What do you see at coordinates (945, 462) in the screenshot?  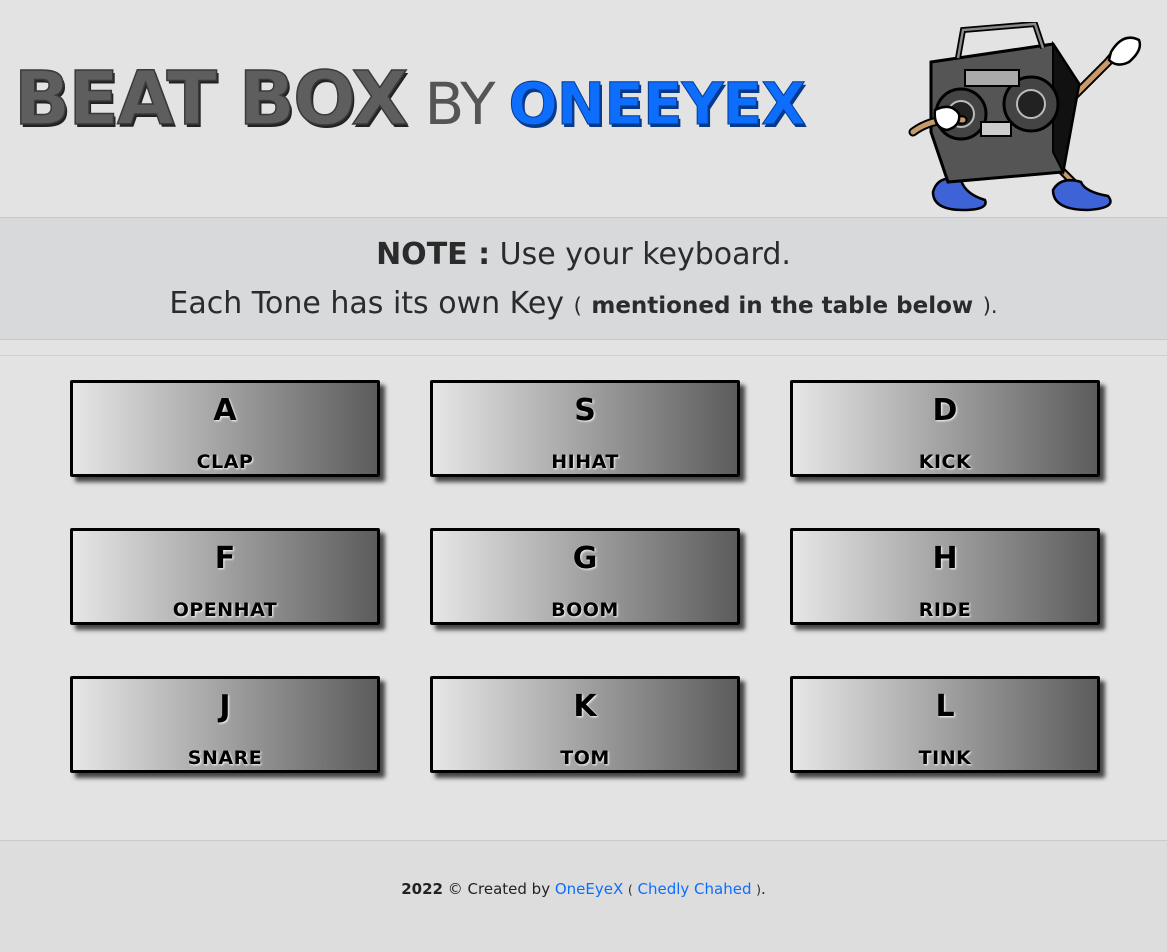 I see `key-sound: KICK` at bounding box center [945, 462].